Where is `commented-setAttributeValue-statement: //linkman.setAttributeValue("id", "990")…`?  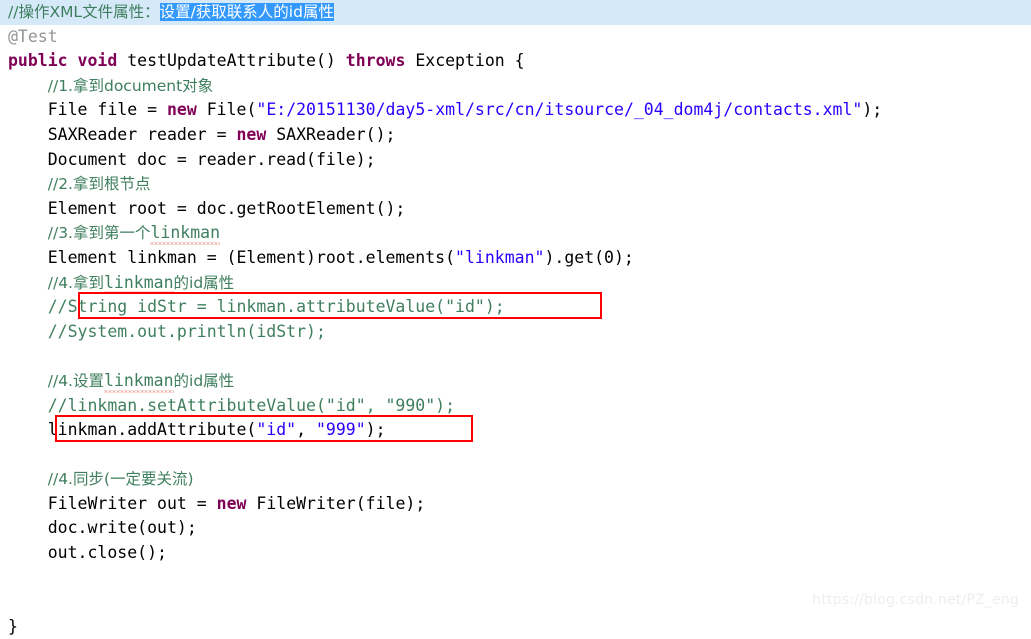
commented-setAttributeValue-statement: //linkman.setAttributeValue("id", "990")… is located at coordinates (251, 405).